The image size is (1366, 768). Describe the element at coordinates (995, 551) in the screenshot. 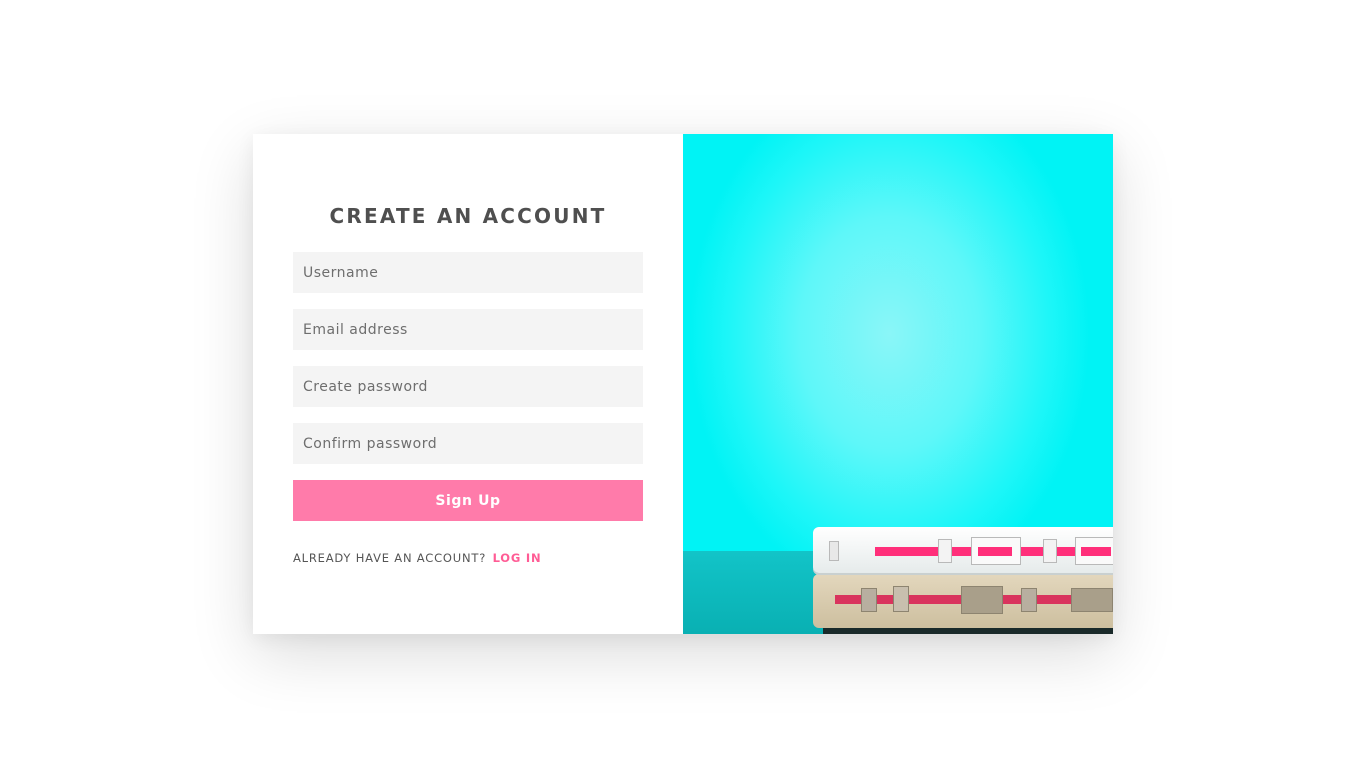

I see `top-tape-center` at that location.